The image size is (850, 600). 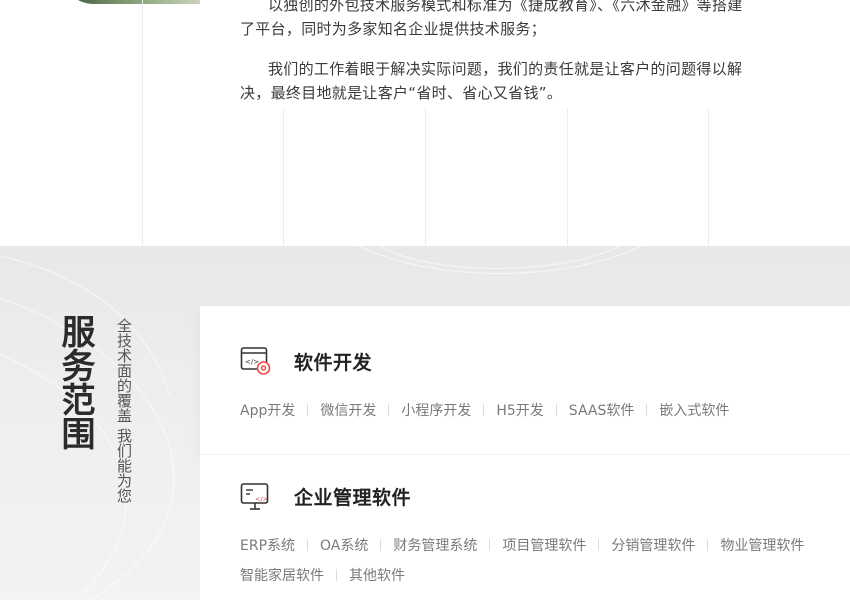 I want to click on card-title: 软件开发, so click(x=333, y=363).